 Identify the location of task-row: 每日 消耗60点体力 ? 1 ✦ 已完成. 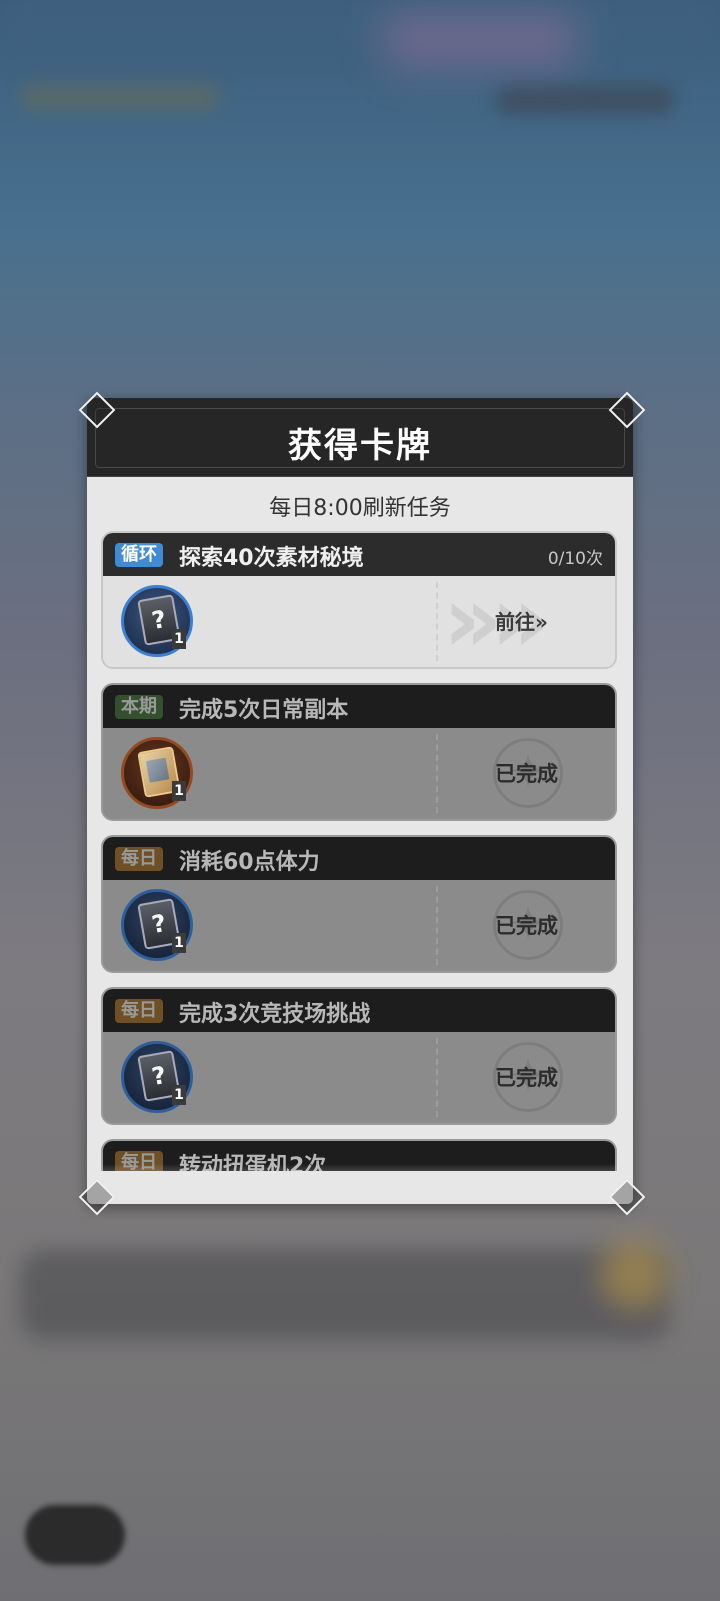
(359, 904).